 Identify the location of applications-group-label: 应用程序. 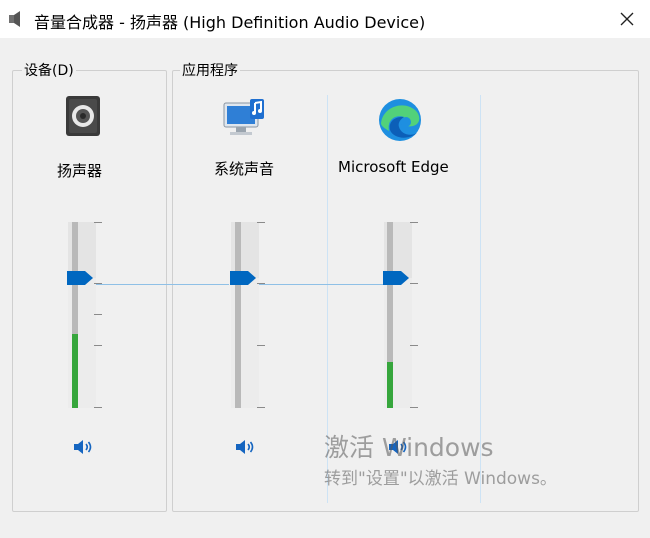
(210, 70).